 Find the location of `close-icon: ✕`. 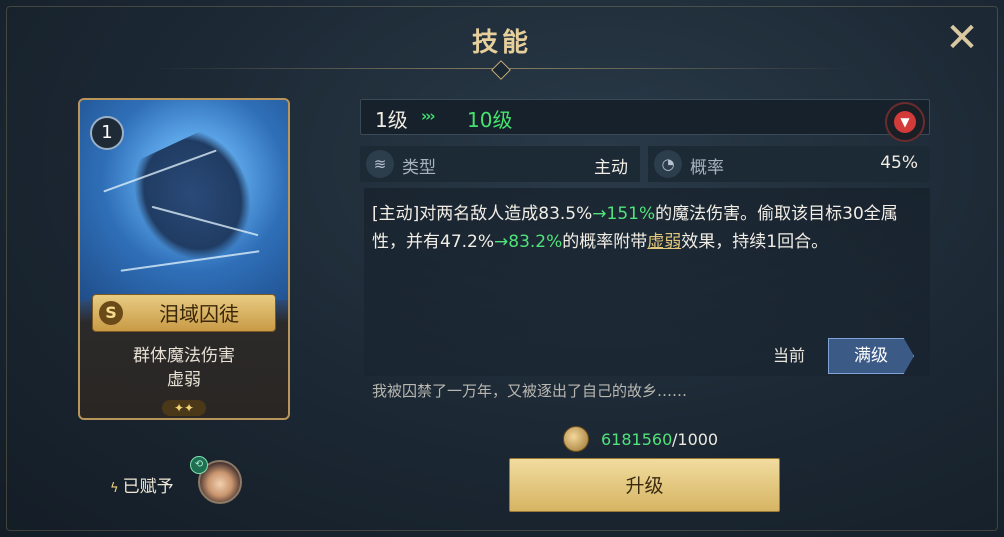

close-icon: ✕ is located at coordinates (962, 38).